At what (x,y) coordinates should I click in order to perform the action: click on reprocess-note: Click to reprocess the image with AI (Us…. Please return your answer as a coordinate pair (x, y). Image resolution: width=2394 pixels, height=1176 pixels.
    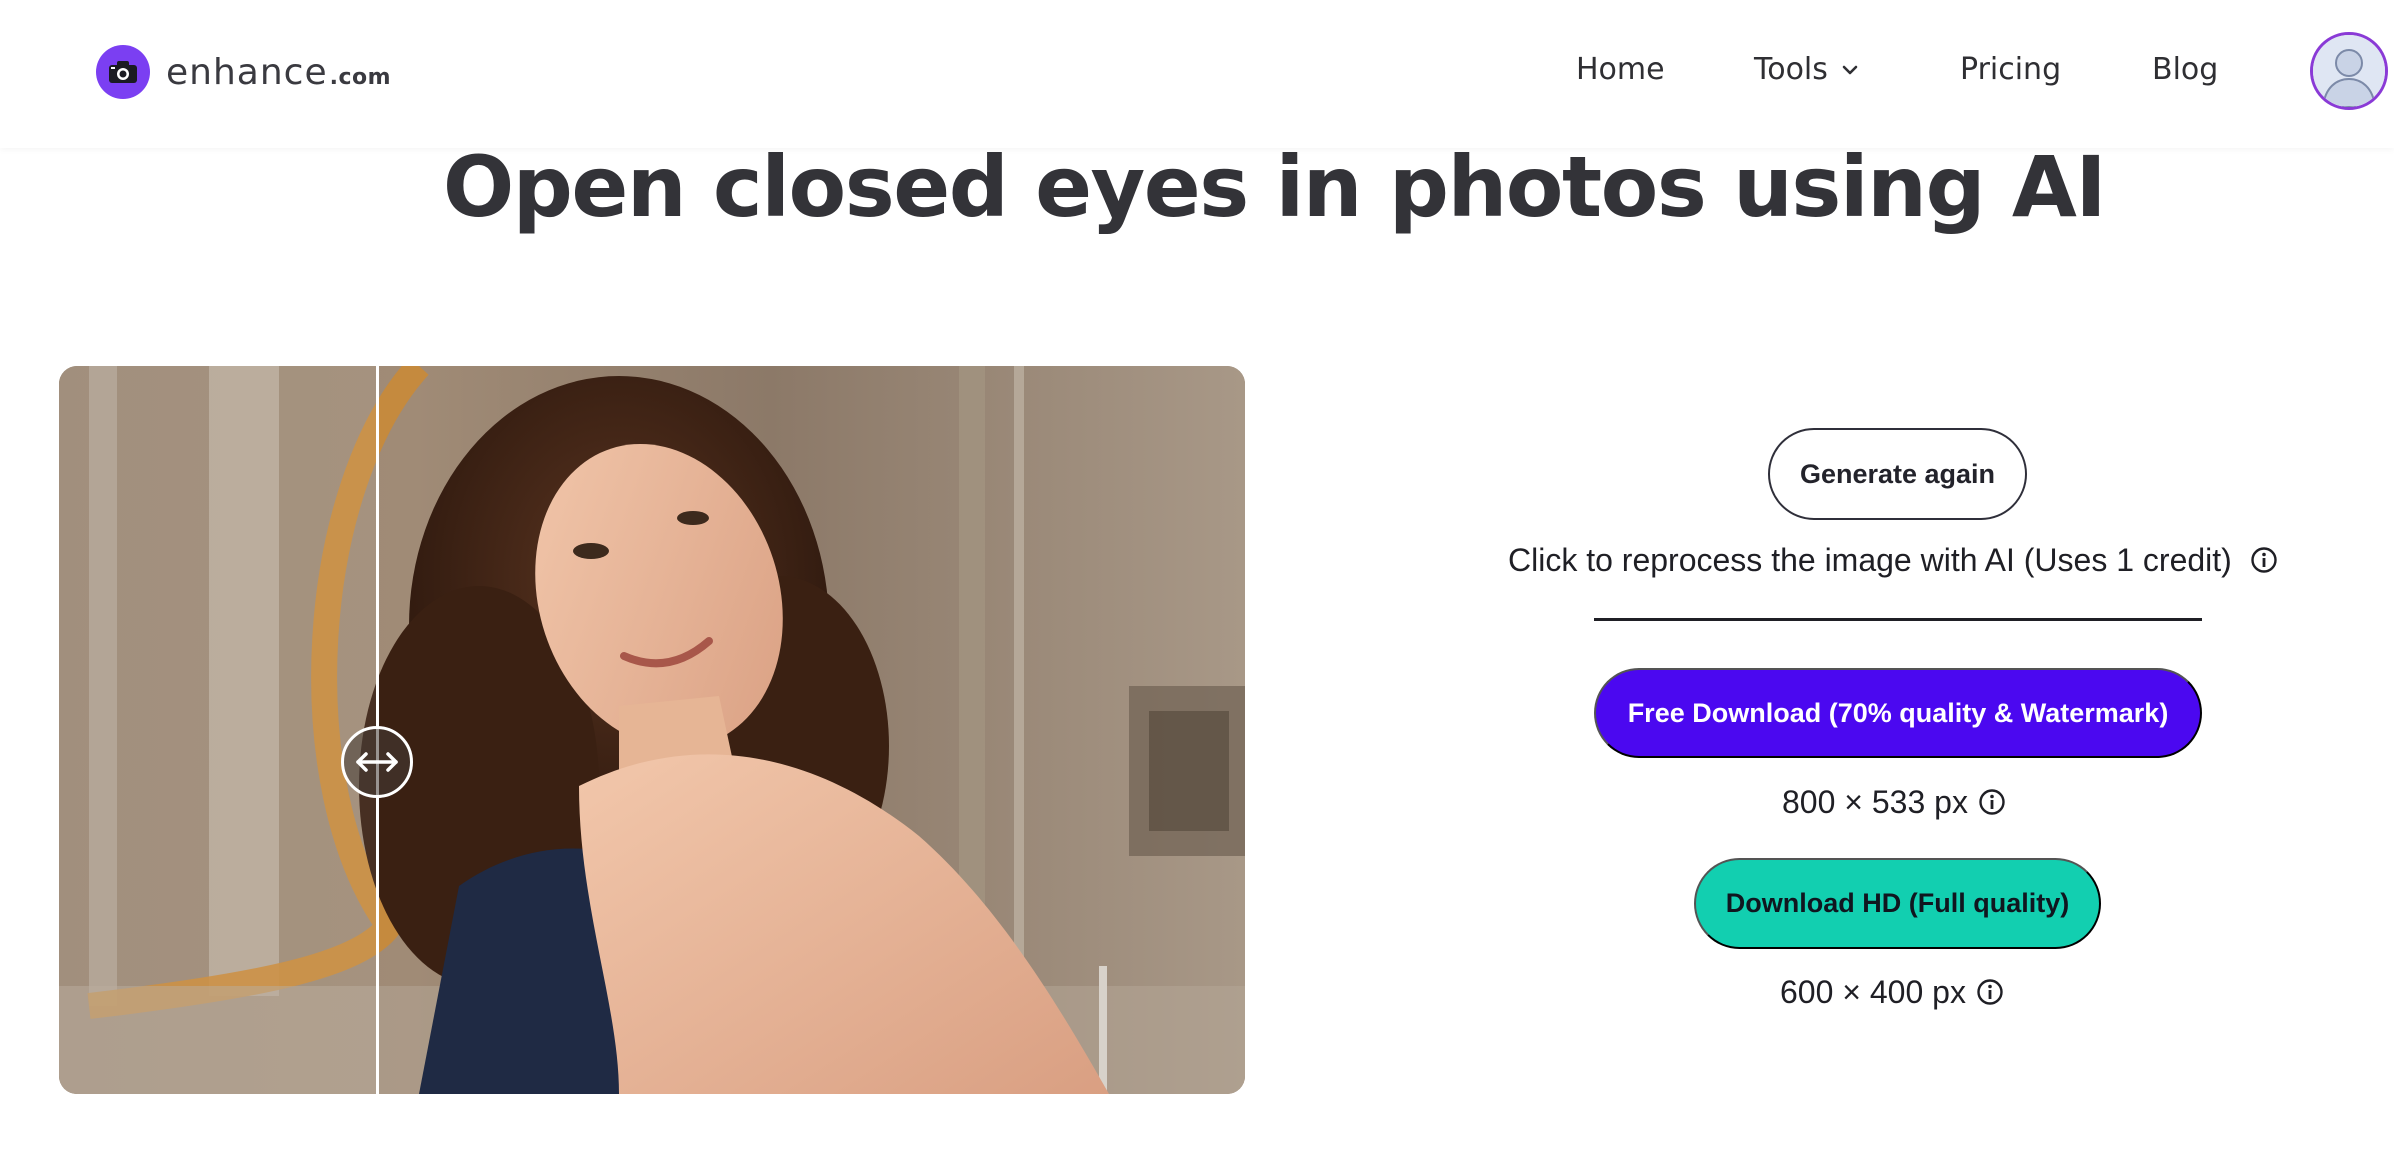
    Looking at the image, I should click on (1893, 560).